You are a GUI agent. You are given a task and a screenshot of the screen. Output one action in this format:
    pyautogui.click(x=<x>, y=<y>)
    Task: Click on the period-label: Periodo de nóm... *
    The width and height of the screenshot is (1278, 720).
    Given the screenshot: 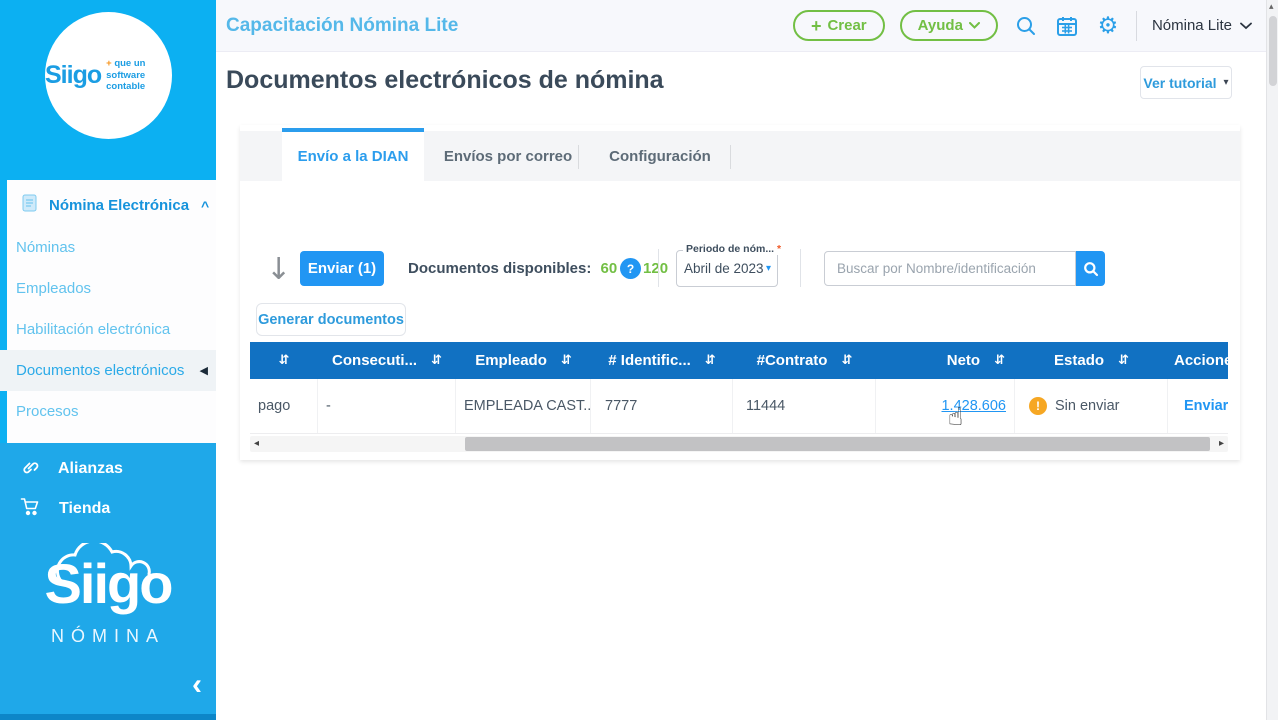 What is the action you would take?
    pyautogui.click(x=734, y=249)
    